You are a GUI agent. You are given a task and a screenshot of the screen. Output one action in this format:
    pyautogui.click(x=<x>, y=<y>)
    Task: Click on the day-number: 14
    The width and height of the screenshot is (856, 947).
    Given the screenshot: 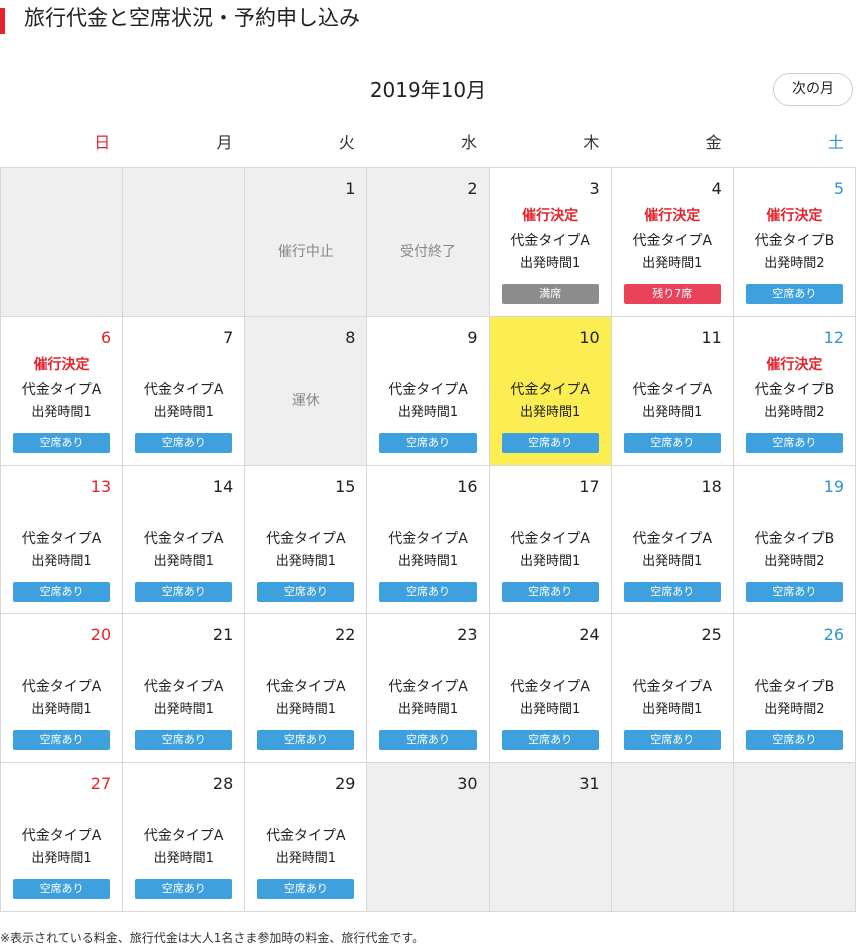 What is the action you would take?
    pyautogui.click(x=223, y=486)
    